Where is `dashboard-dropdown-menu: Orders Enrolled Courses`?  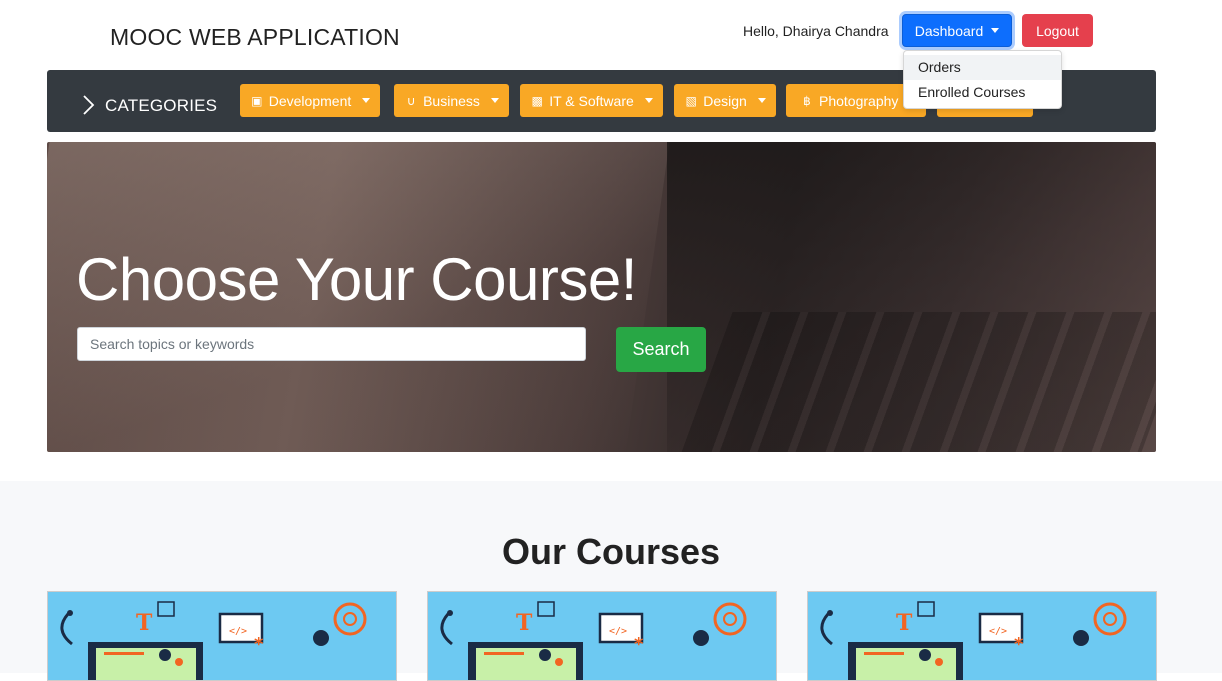 dashboard-dropdown-menu: Orders Enrolled Courses is located at coordinates (982, 79).